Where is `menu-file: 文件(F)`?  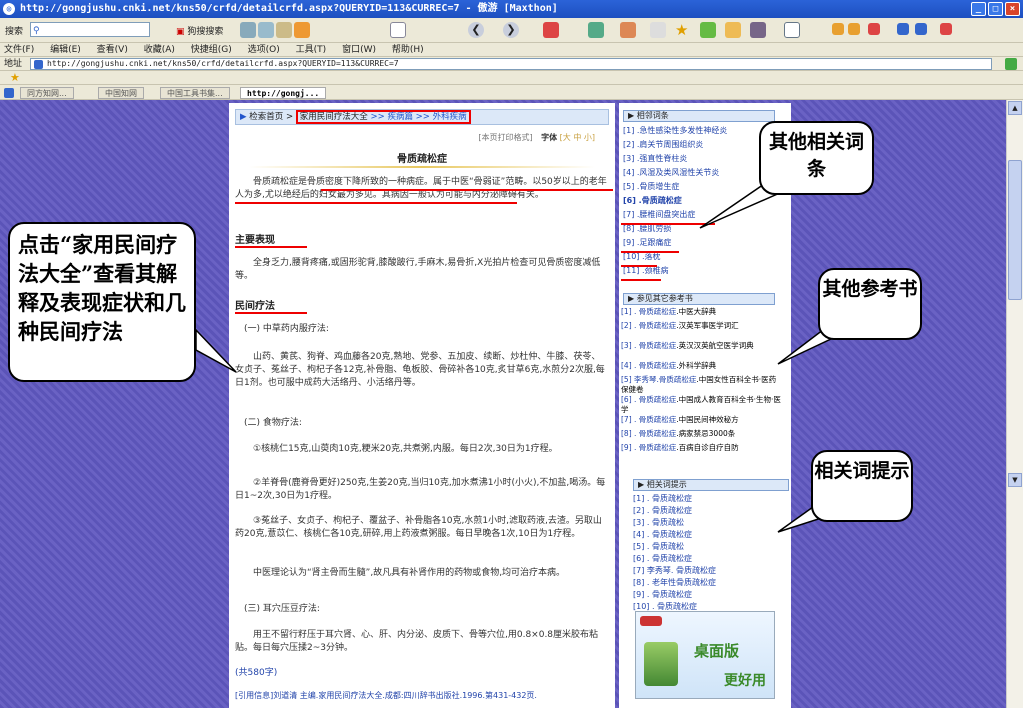
menu-file: 文件(F) is located at coordinates (19, 50).